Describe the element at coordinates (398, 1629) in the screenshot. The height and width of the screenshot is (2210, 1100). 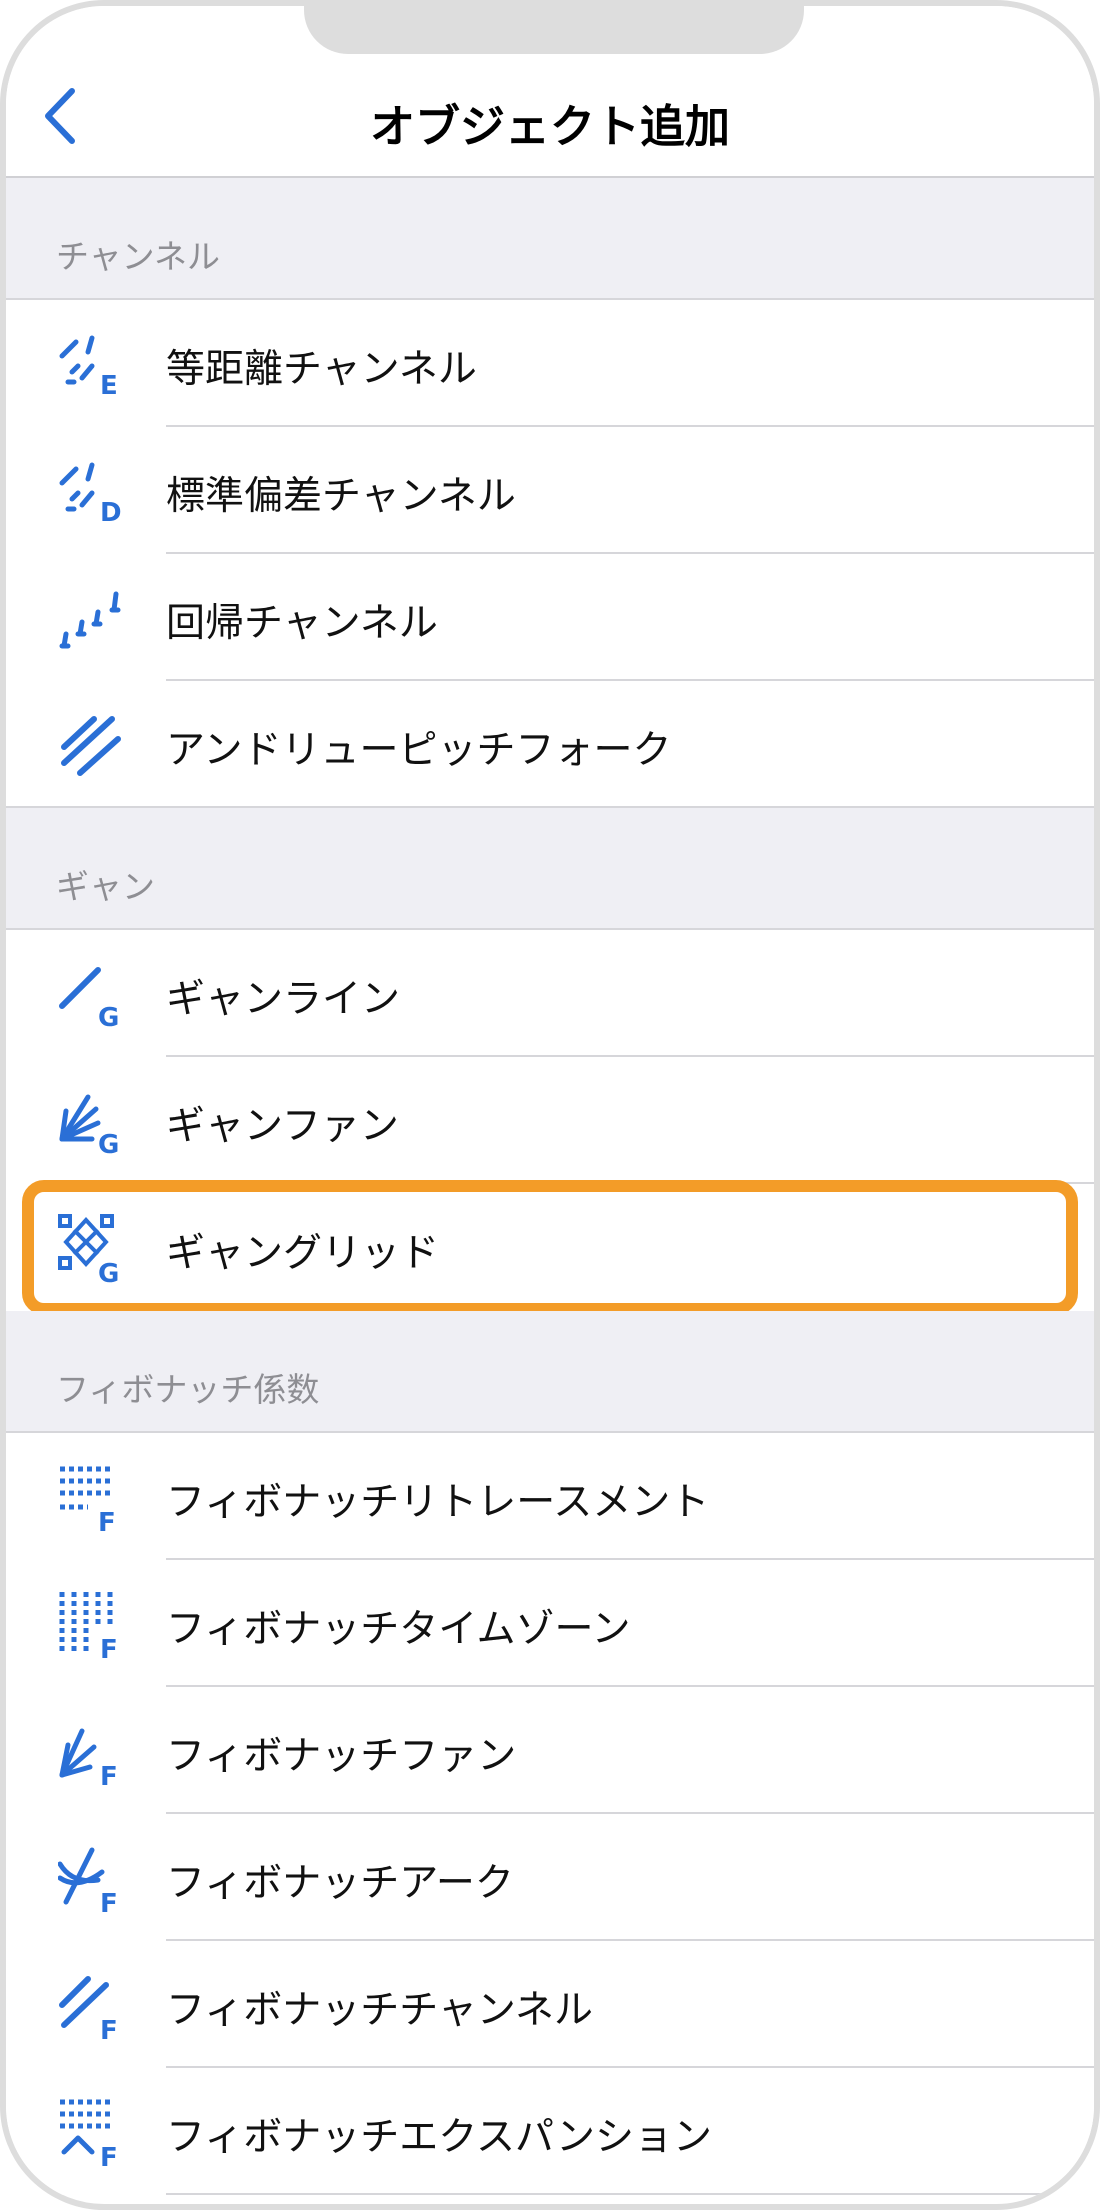
I see `list-item-label: フィボナッチタイムゾーン` at that location.